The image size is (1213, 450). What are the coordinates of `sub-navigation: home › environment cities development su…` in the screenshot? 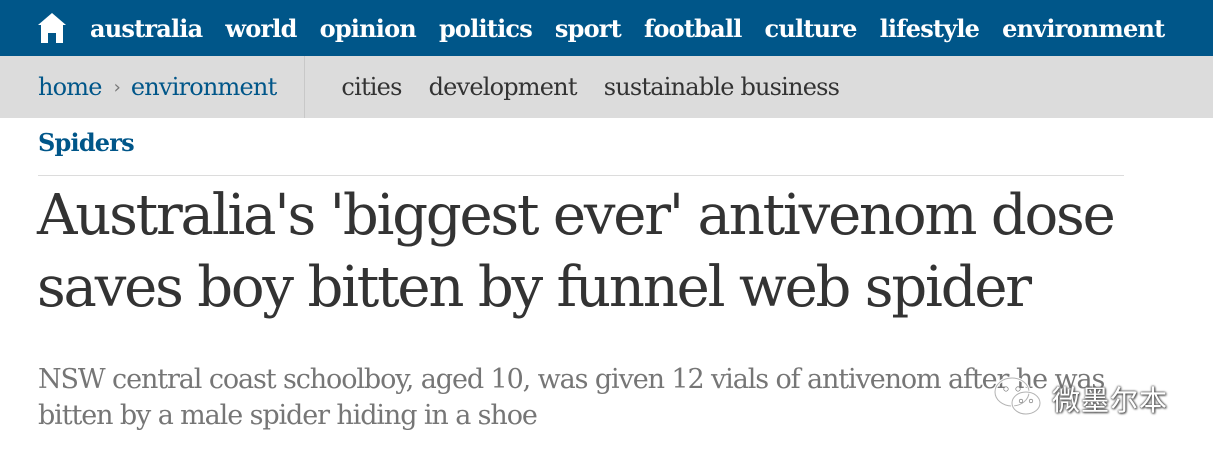 It's located at (606, 87).